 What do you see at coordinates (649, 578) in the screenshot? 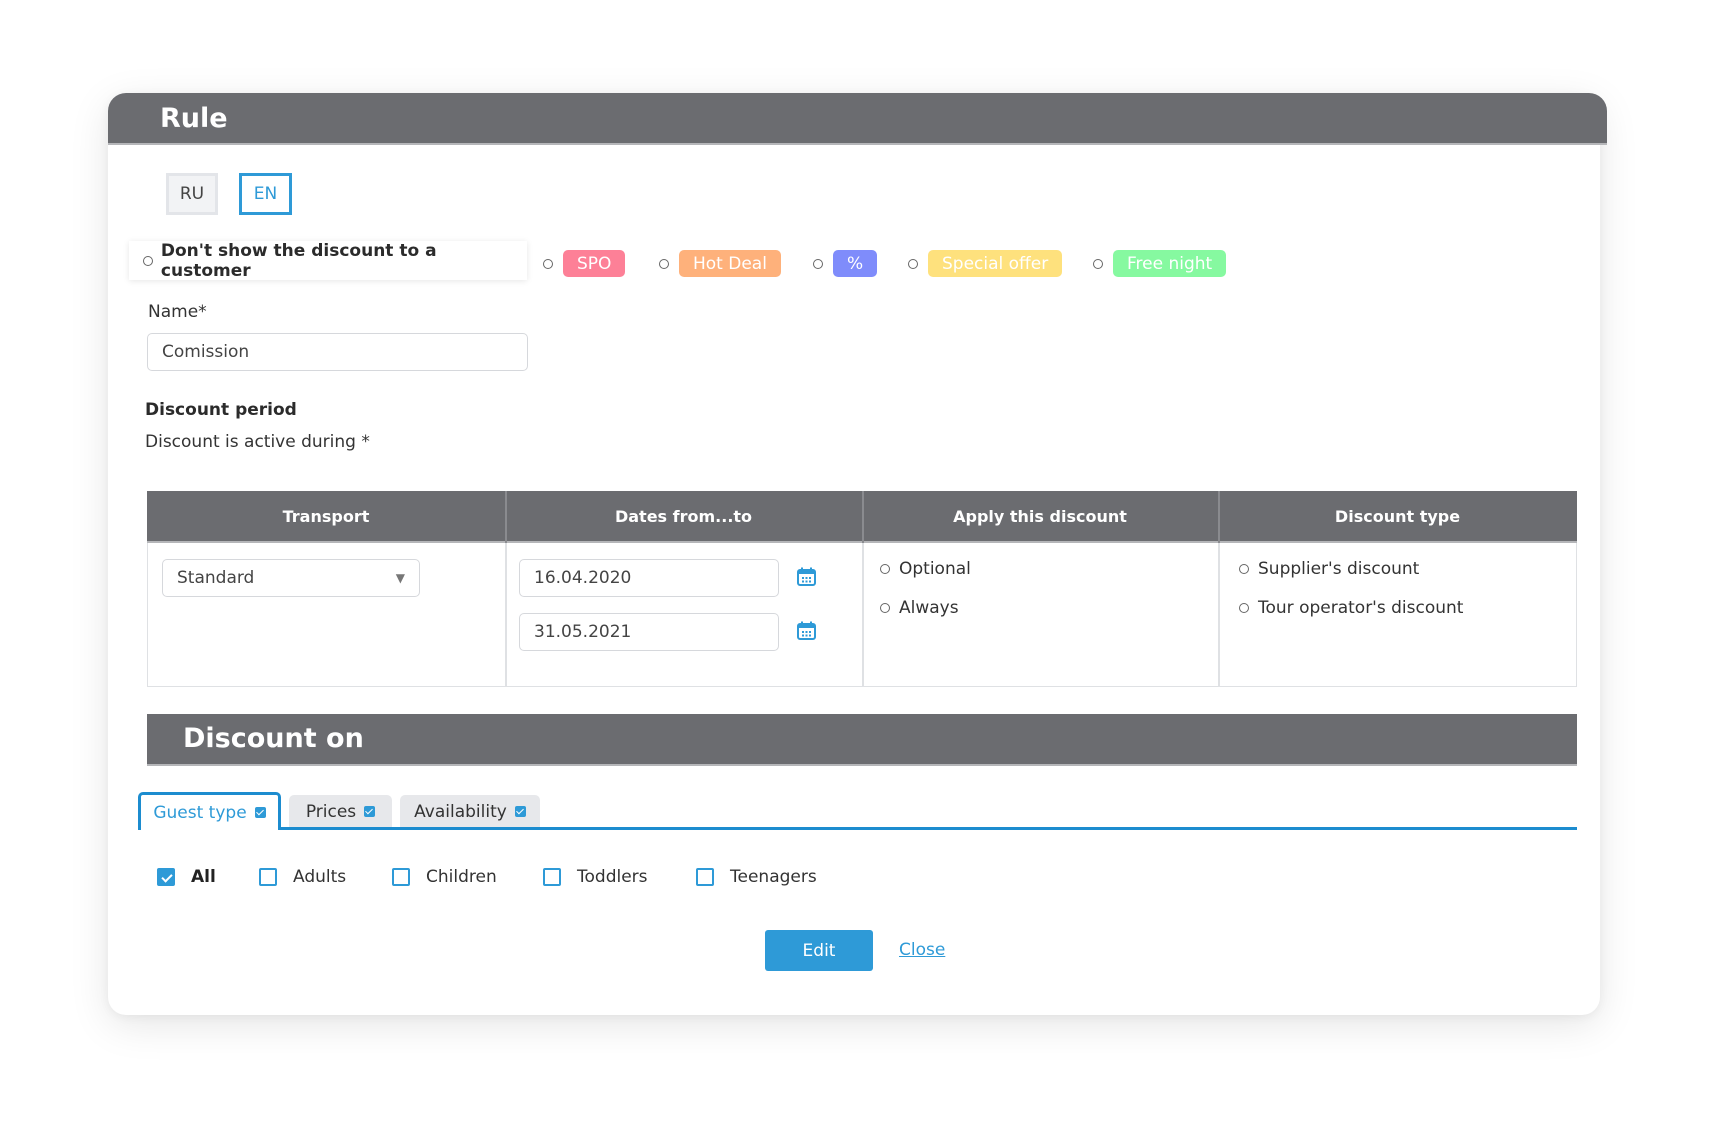
I see `date-from-input: 16.04.2020` at bounding box center [649, 578].